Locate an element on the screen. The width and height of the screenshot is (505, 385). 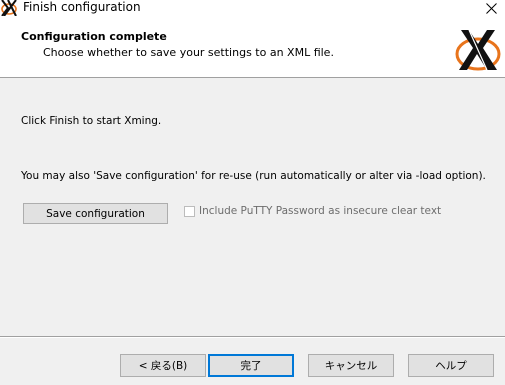
xming-logo is located at coordinates (478, 50).